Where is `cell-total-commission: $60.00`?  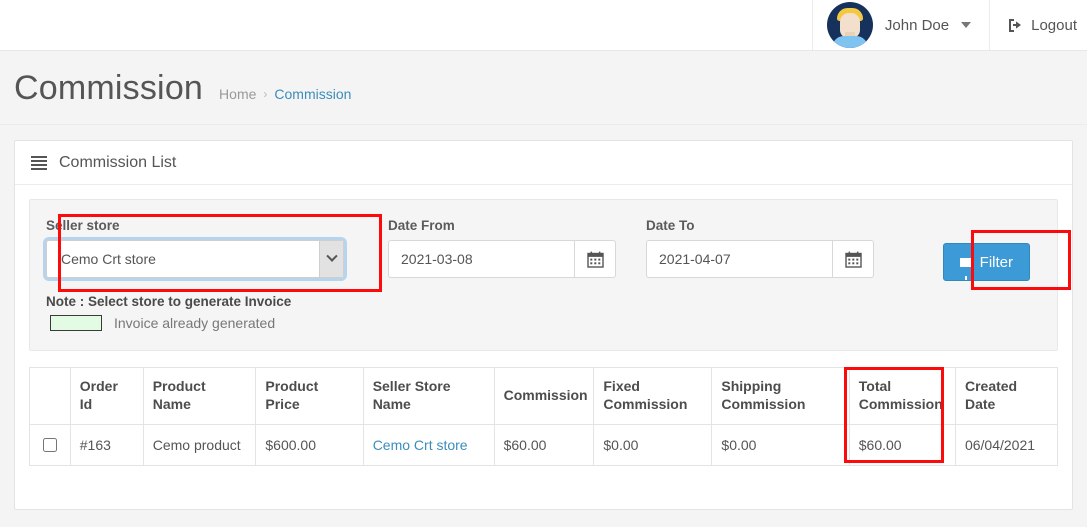 cell-total-commission: $60.00 is located at coordinates (902, 444).